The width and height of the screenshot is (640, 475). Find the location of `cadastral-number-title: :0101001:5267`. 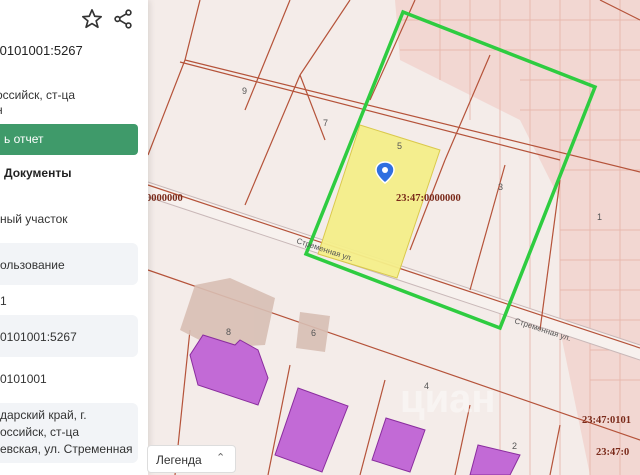

cadastral-number-title: :0101001:5267 is located at coordinates (41, 50).